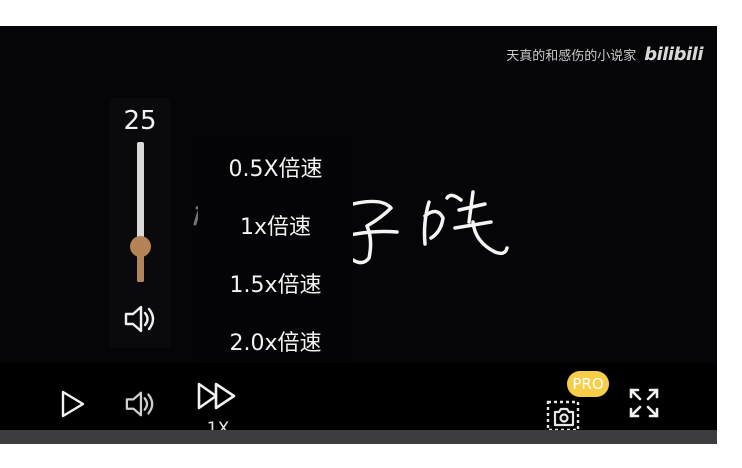 The image size is (742, 468). I want to click on speed-option-1-5x: 1.5x倍速, so click(275, 283).